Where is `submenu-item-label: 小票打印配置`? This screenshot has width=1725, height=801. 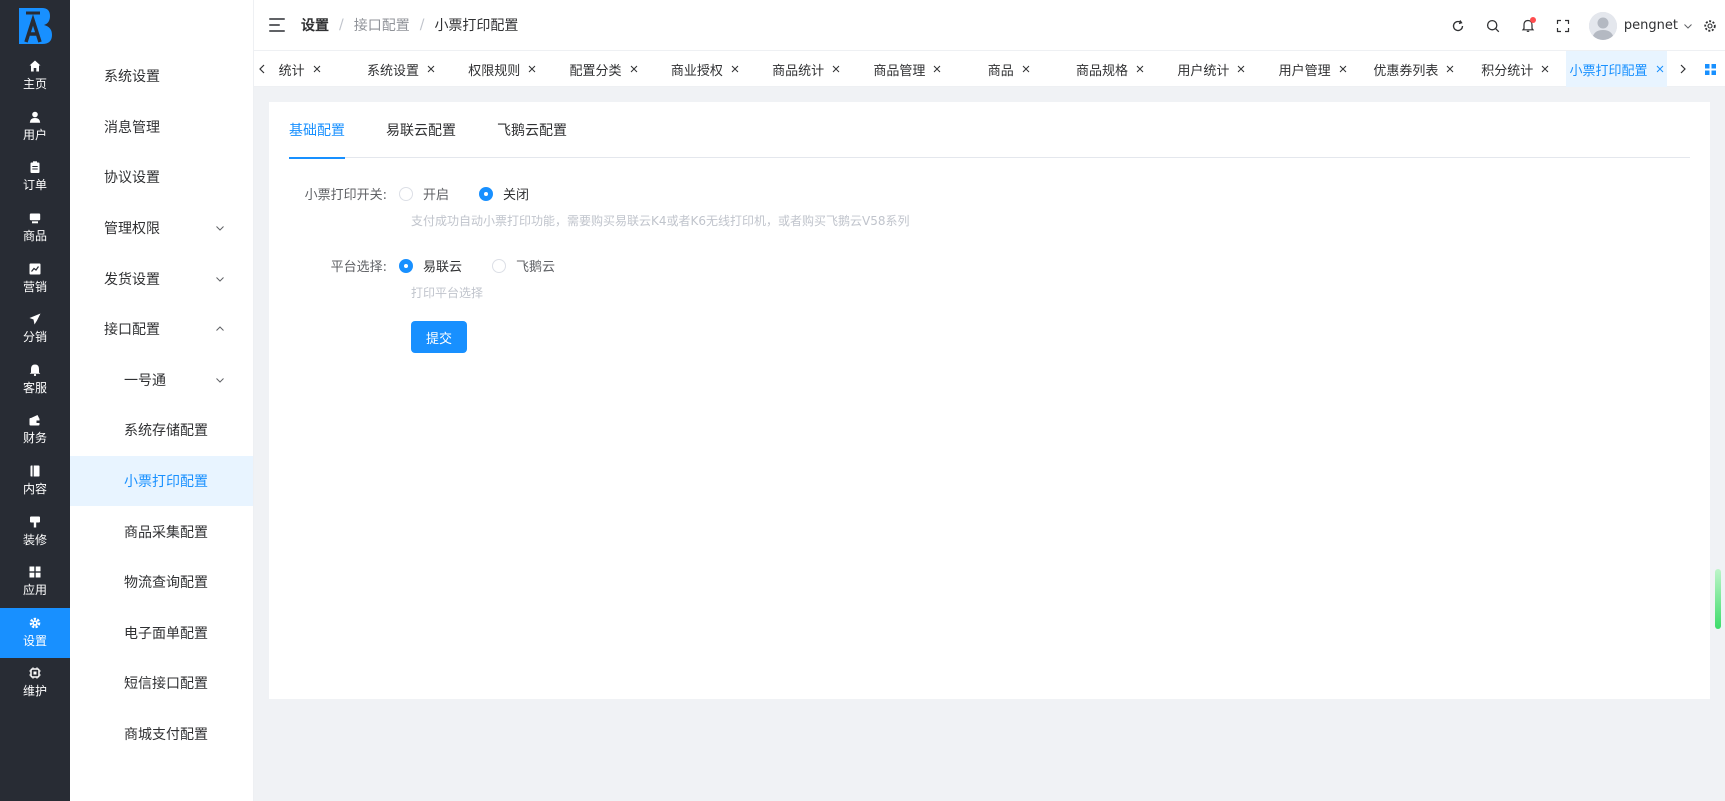 submenu-item-label: 小票打印配置 is located at coordinates (166, 482).